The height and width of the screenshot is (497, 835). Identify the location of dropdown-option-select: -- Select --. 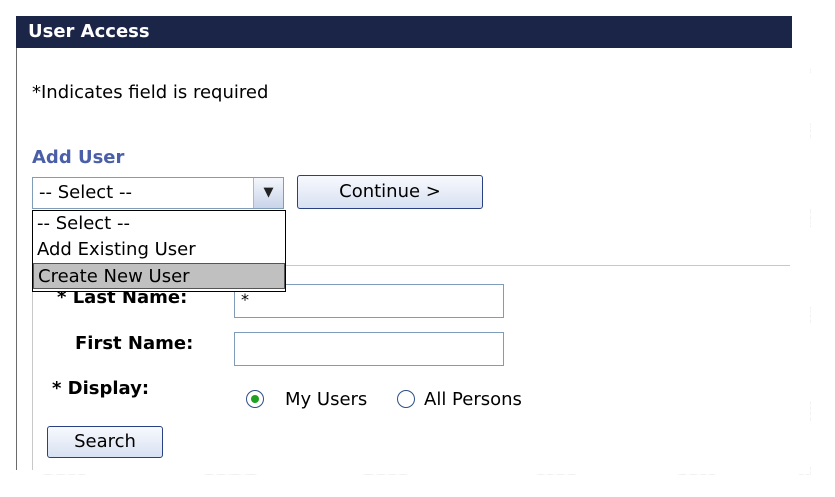
(159, 224).